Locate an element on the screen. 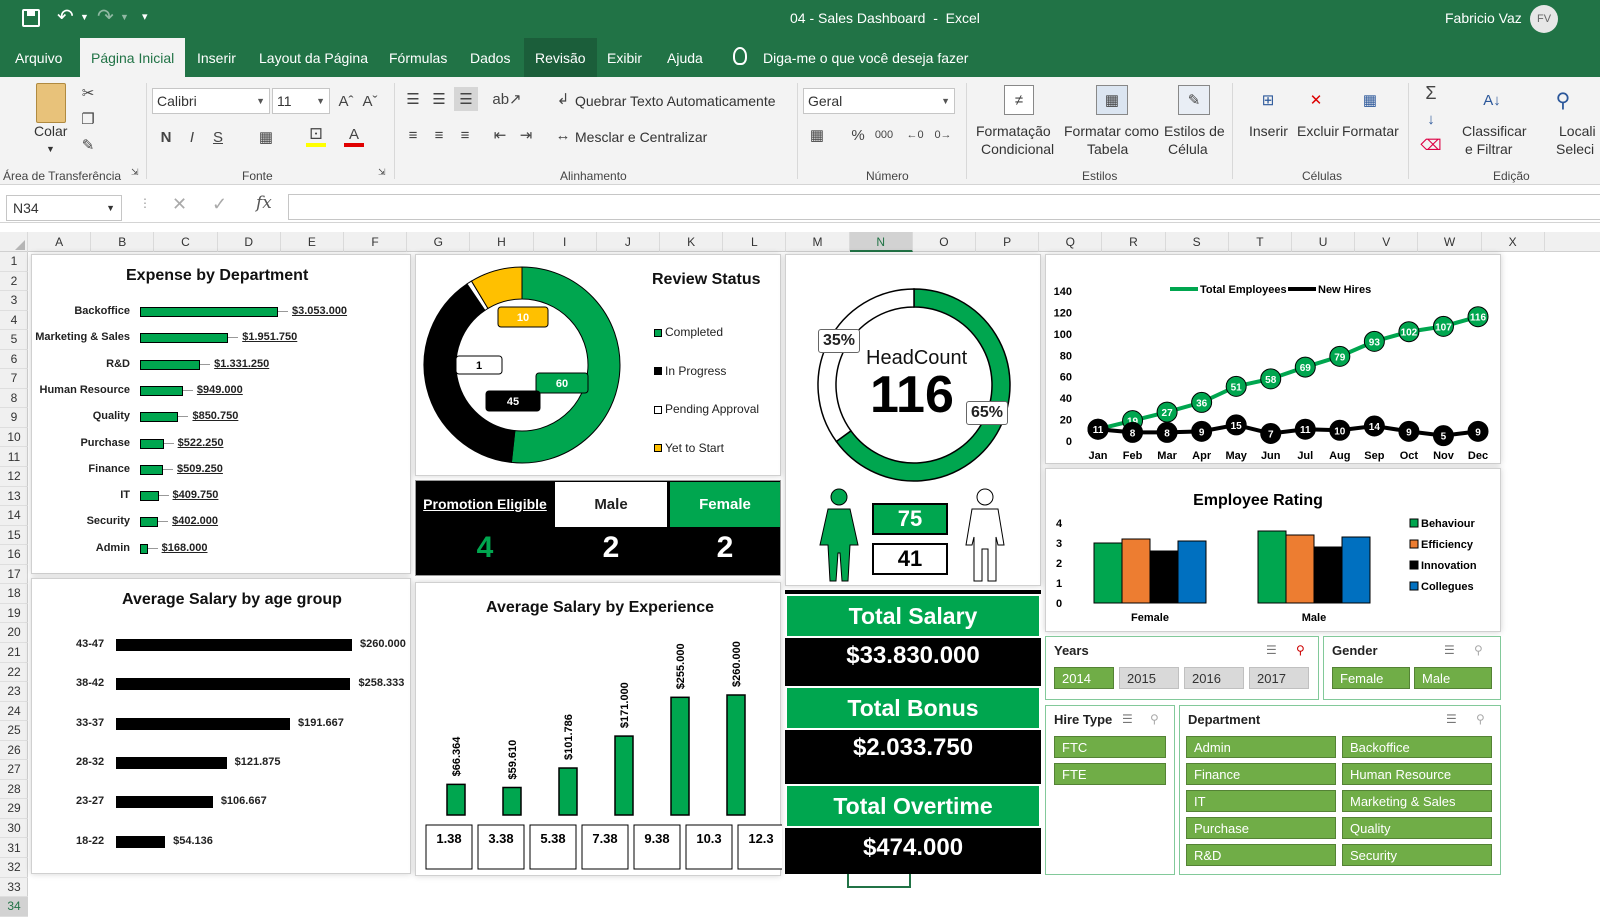 The height and width of the screenshot is (917, 1600). column-header-g: G is located at coordinates (439, 242).